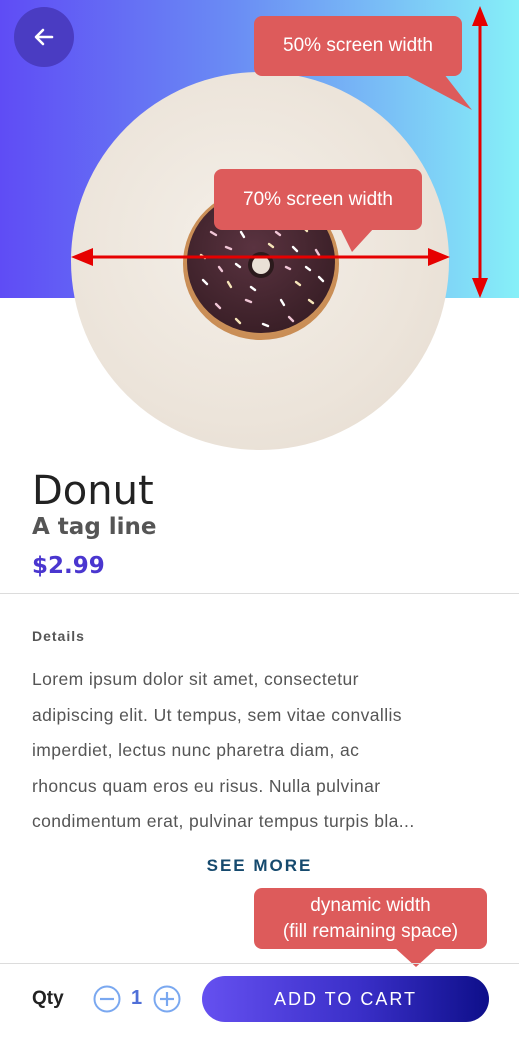 This screenshot has width=519, height=1039. I want to click on details-line: imperdiet, lectus nunc pharetra diam, ac, so click(196, 750).